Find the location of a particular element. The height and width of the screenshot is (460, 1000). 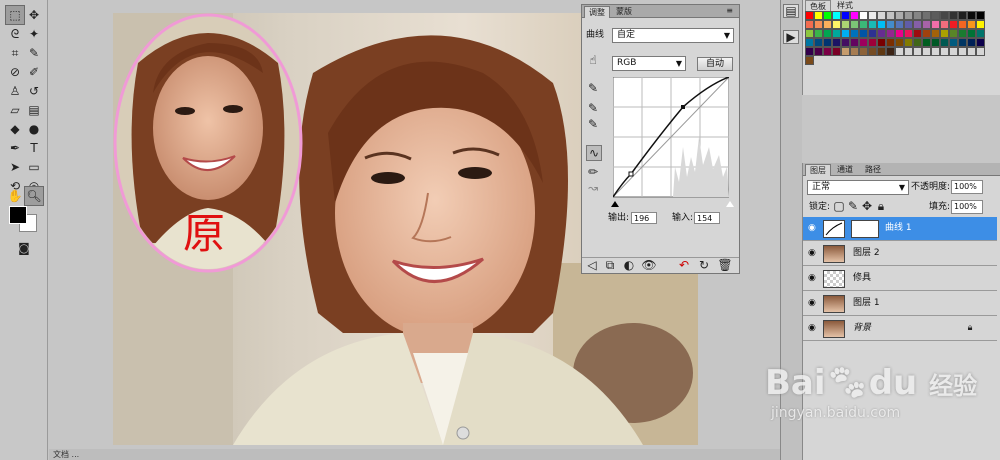

lasso-tool-icon: ᘓ is located at coordinates (15, 34).